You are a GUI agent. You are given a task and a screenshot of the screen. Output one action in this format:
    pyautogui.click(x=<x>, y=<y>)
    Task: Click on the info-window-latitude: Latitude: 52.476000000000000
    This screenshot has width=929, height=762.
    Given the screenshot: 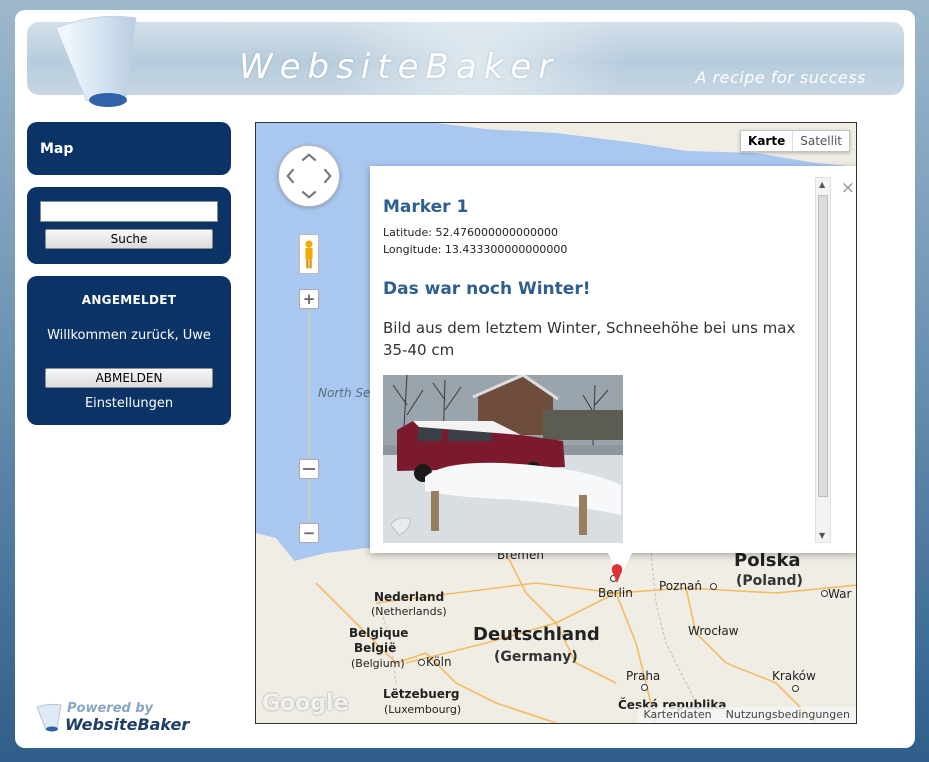 What is the action you would take?
    pyautogui.click(x=470, y=232)
    